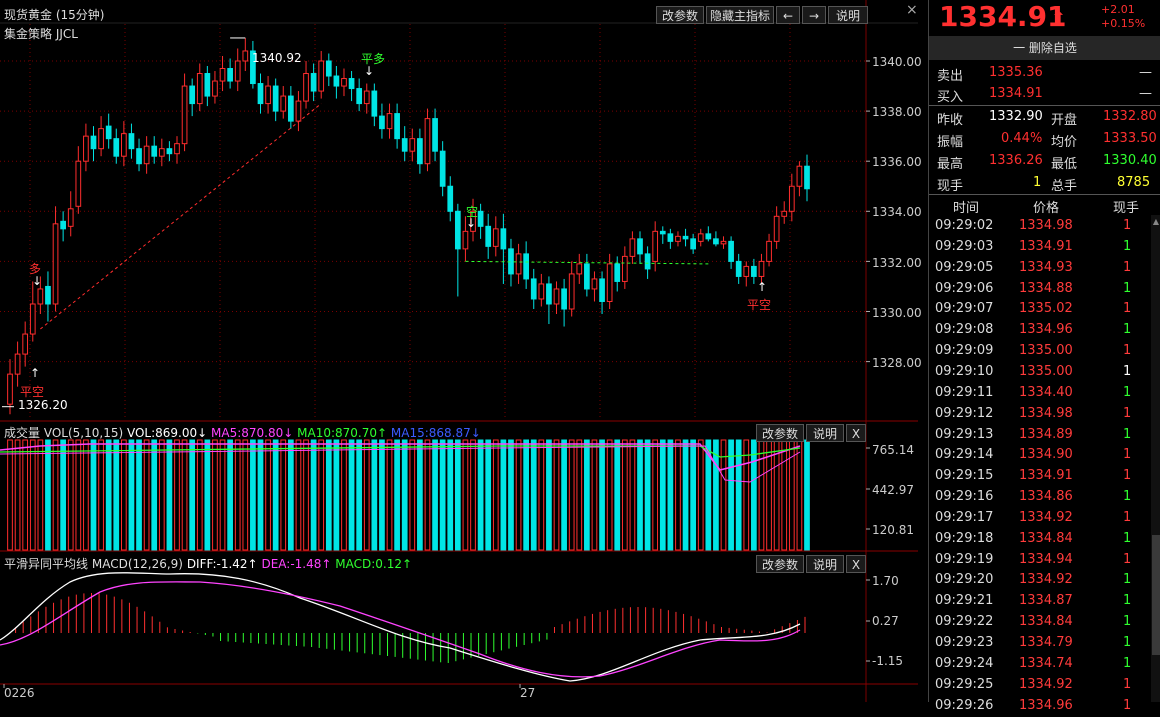 This screenshot has width=1160, height=717. I want to click on arrow-right-icon: →, so click(814, 15).